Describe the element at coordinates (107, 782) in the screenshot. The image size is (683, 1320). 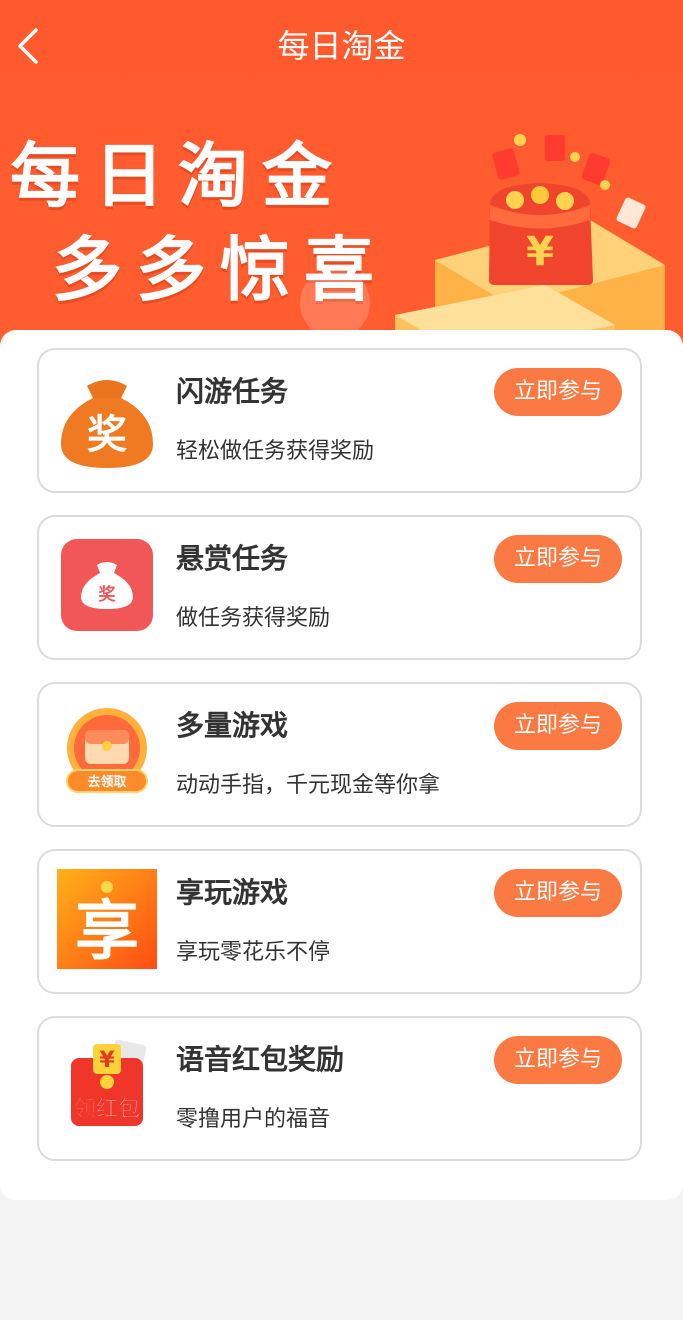
I see `svg-text: 去领取` at that location.